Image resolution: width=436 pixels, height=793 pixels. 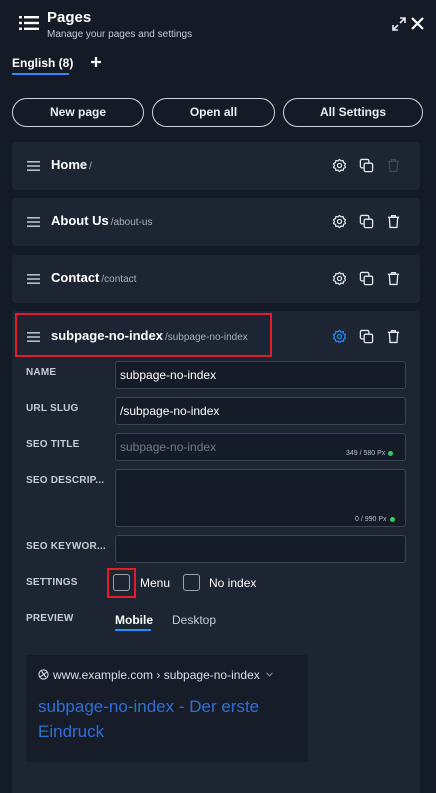 What do you see at coordinates (78, 112) in the screenshot?
I see `new-page-button: New page` at bounding box center [78, 112].